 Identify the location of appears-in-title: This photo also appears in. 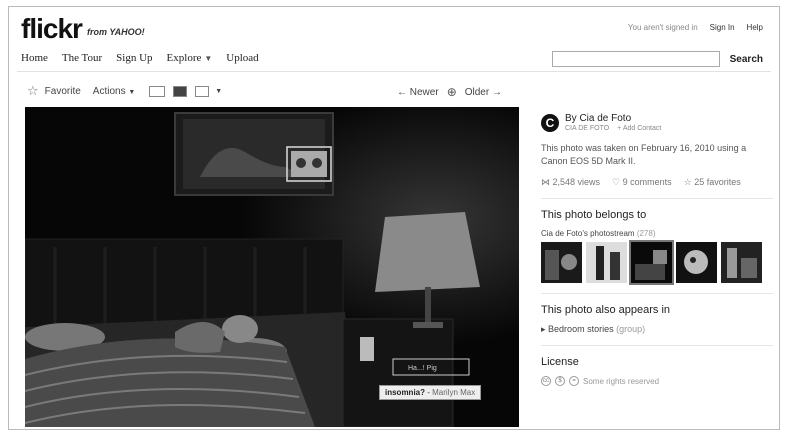
(606, 310).